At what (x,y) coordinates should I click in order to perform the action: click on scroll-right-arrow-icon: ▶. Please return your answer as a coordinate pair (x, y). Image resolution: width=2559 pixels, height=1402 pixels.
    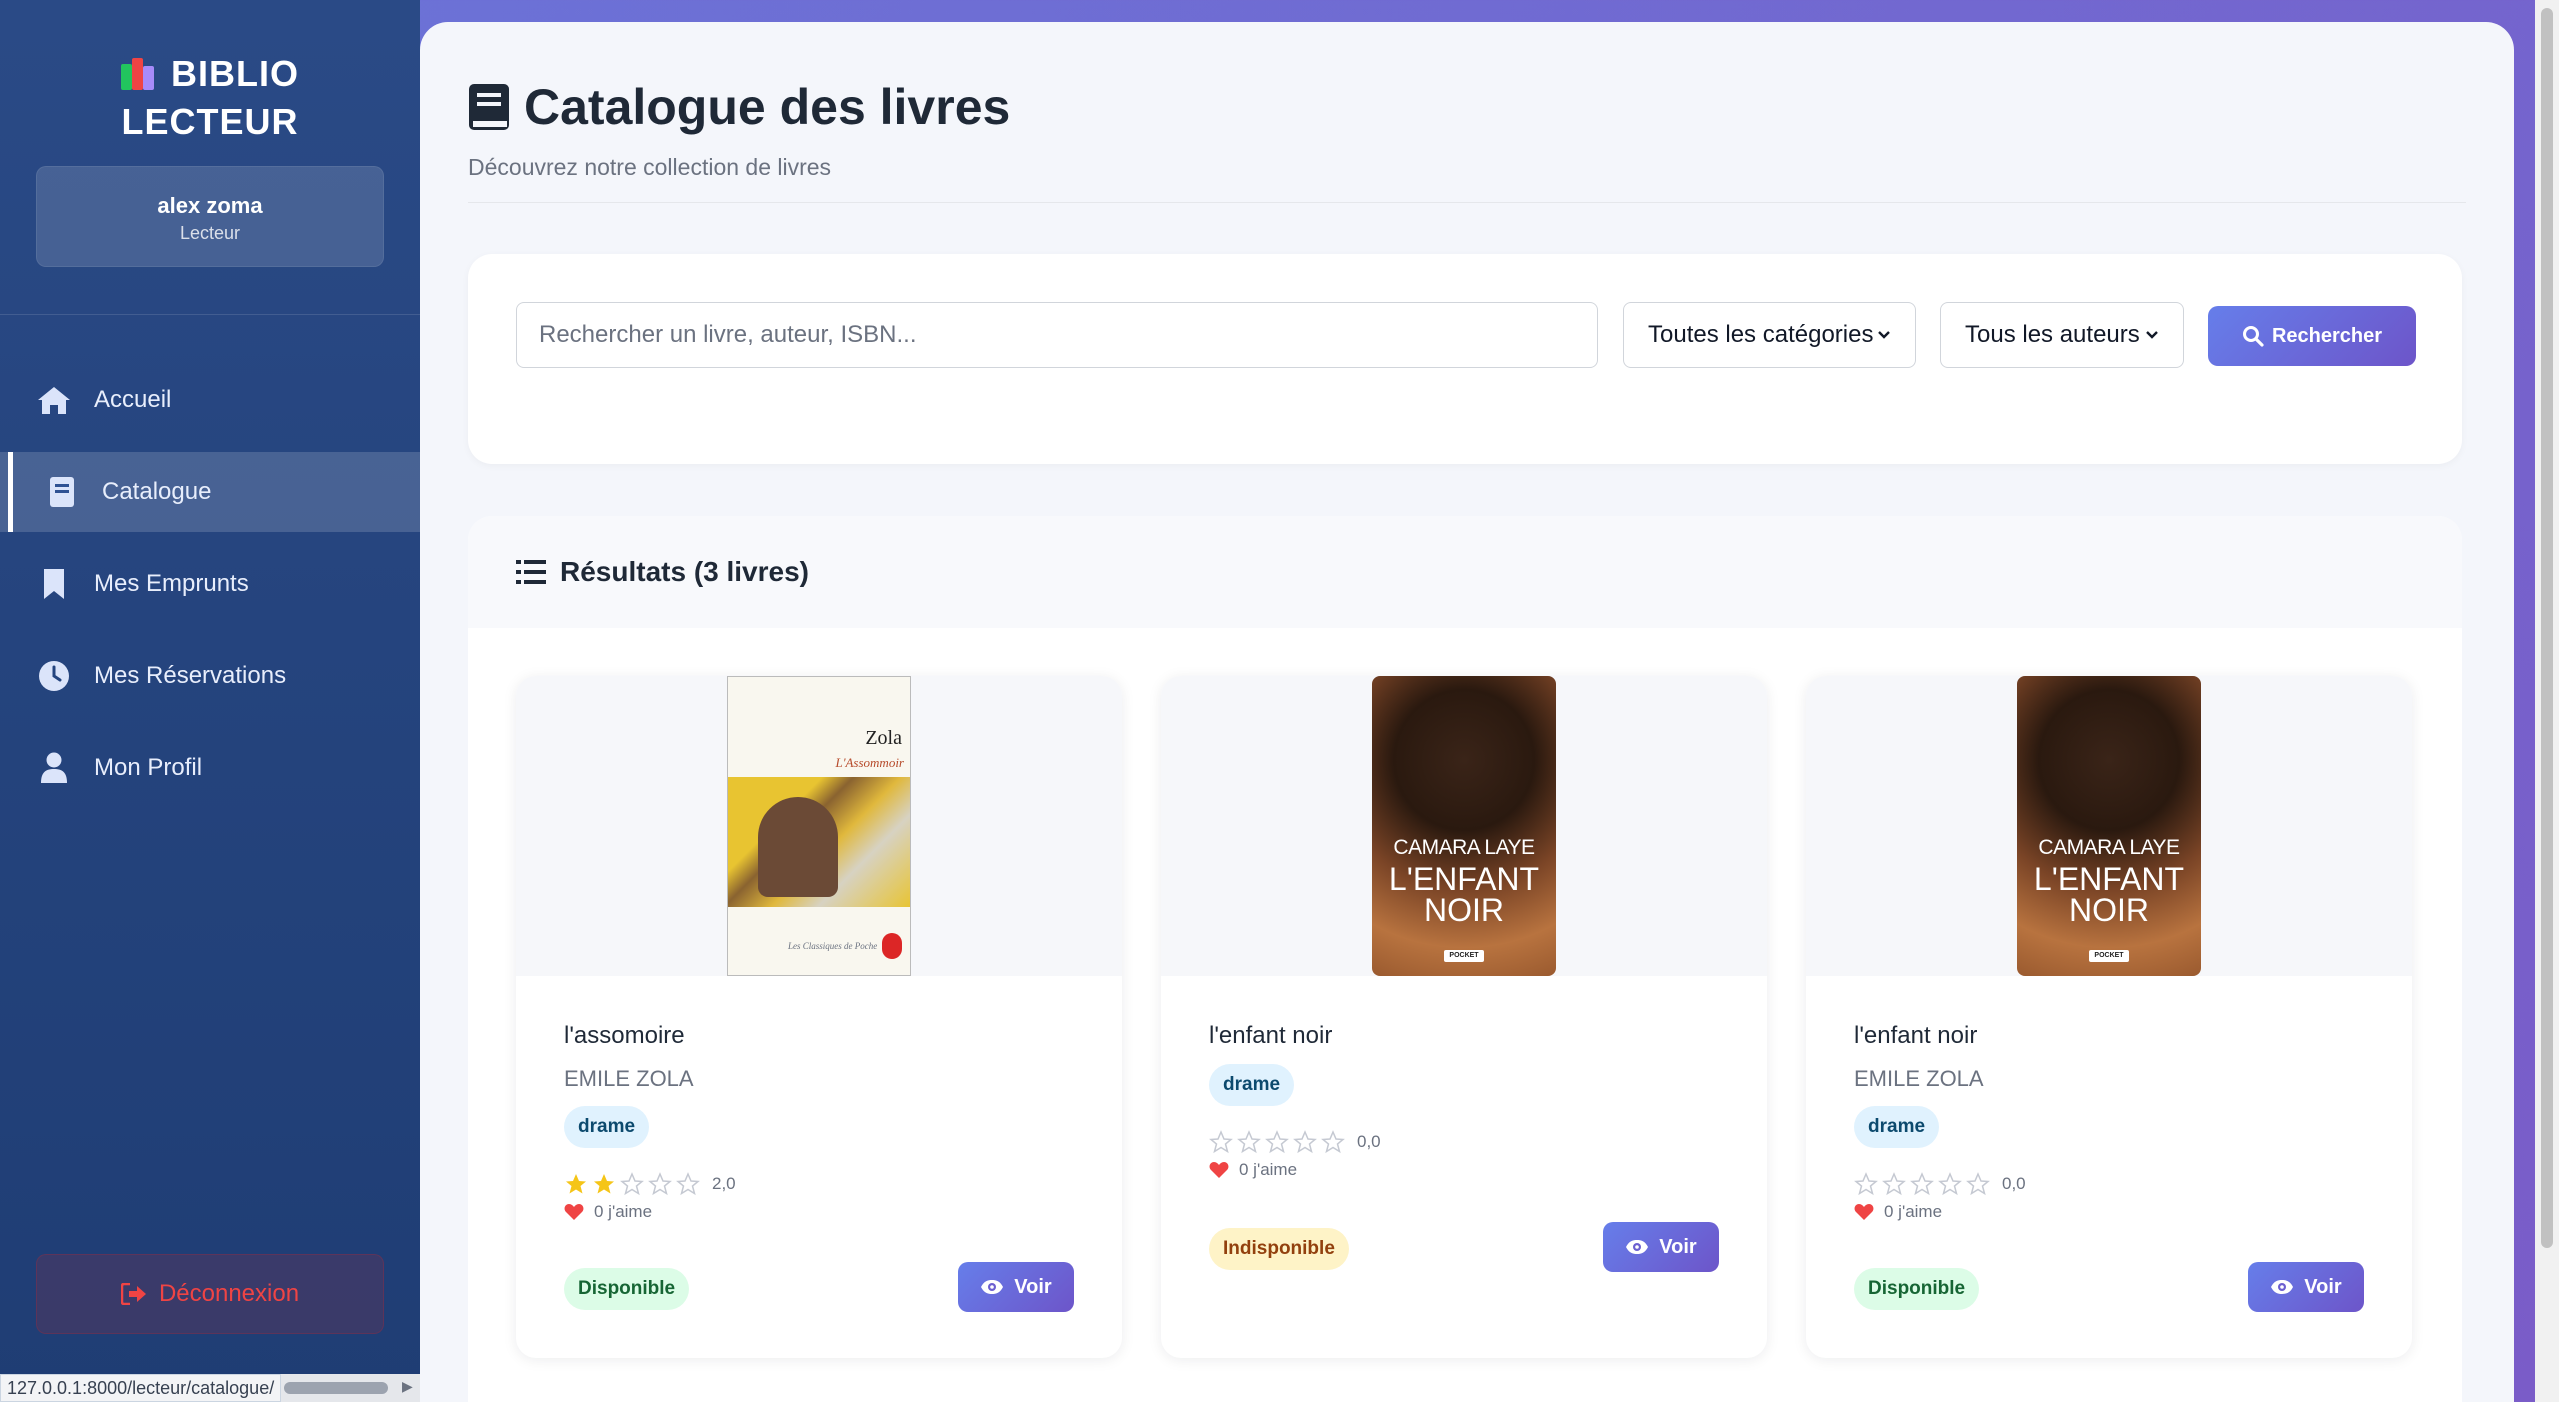
    Looking at the image, I should click on (407, 1386).